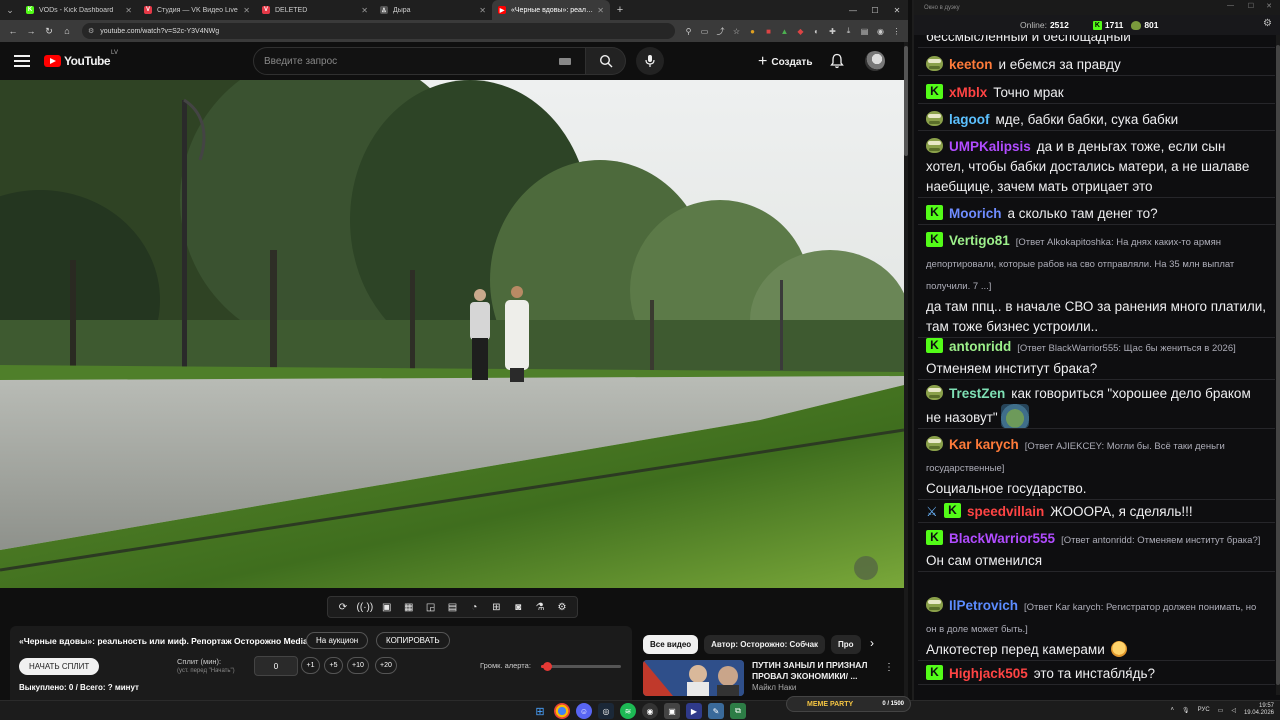 This screenshot has height=720, width=1280. I want to click on chat-username: Moorich, so click(975, 213).